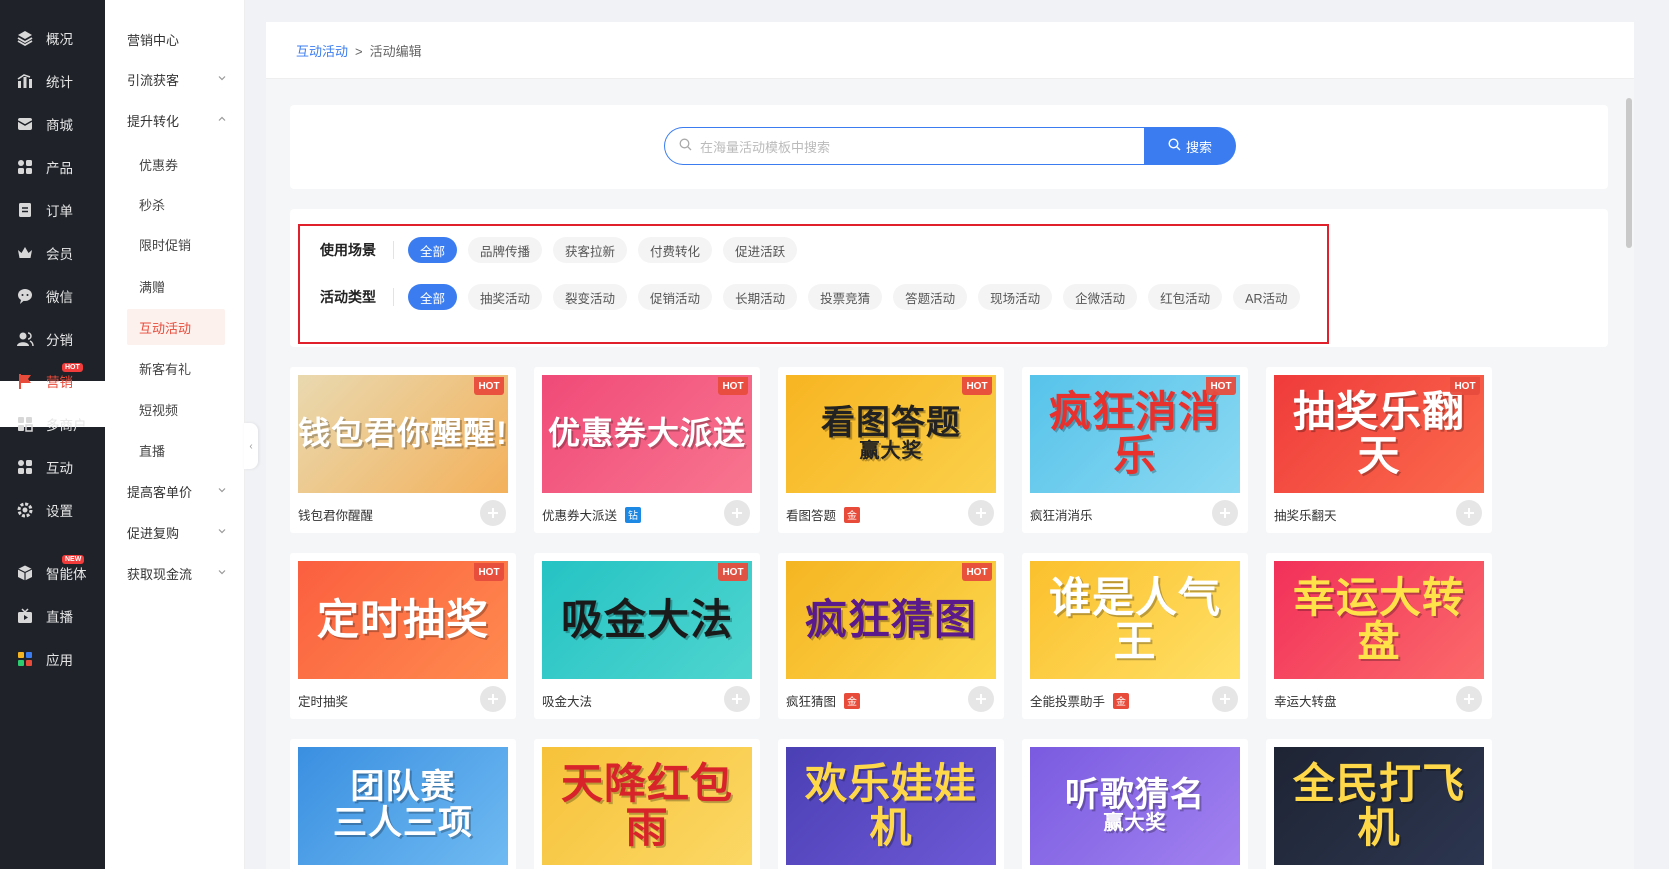  I want to click on nav-item-13: 直播, so click(52, 616).